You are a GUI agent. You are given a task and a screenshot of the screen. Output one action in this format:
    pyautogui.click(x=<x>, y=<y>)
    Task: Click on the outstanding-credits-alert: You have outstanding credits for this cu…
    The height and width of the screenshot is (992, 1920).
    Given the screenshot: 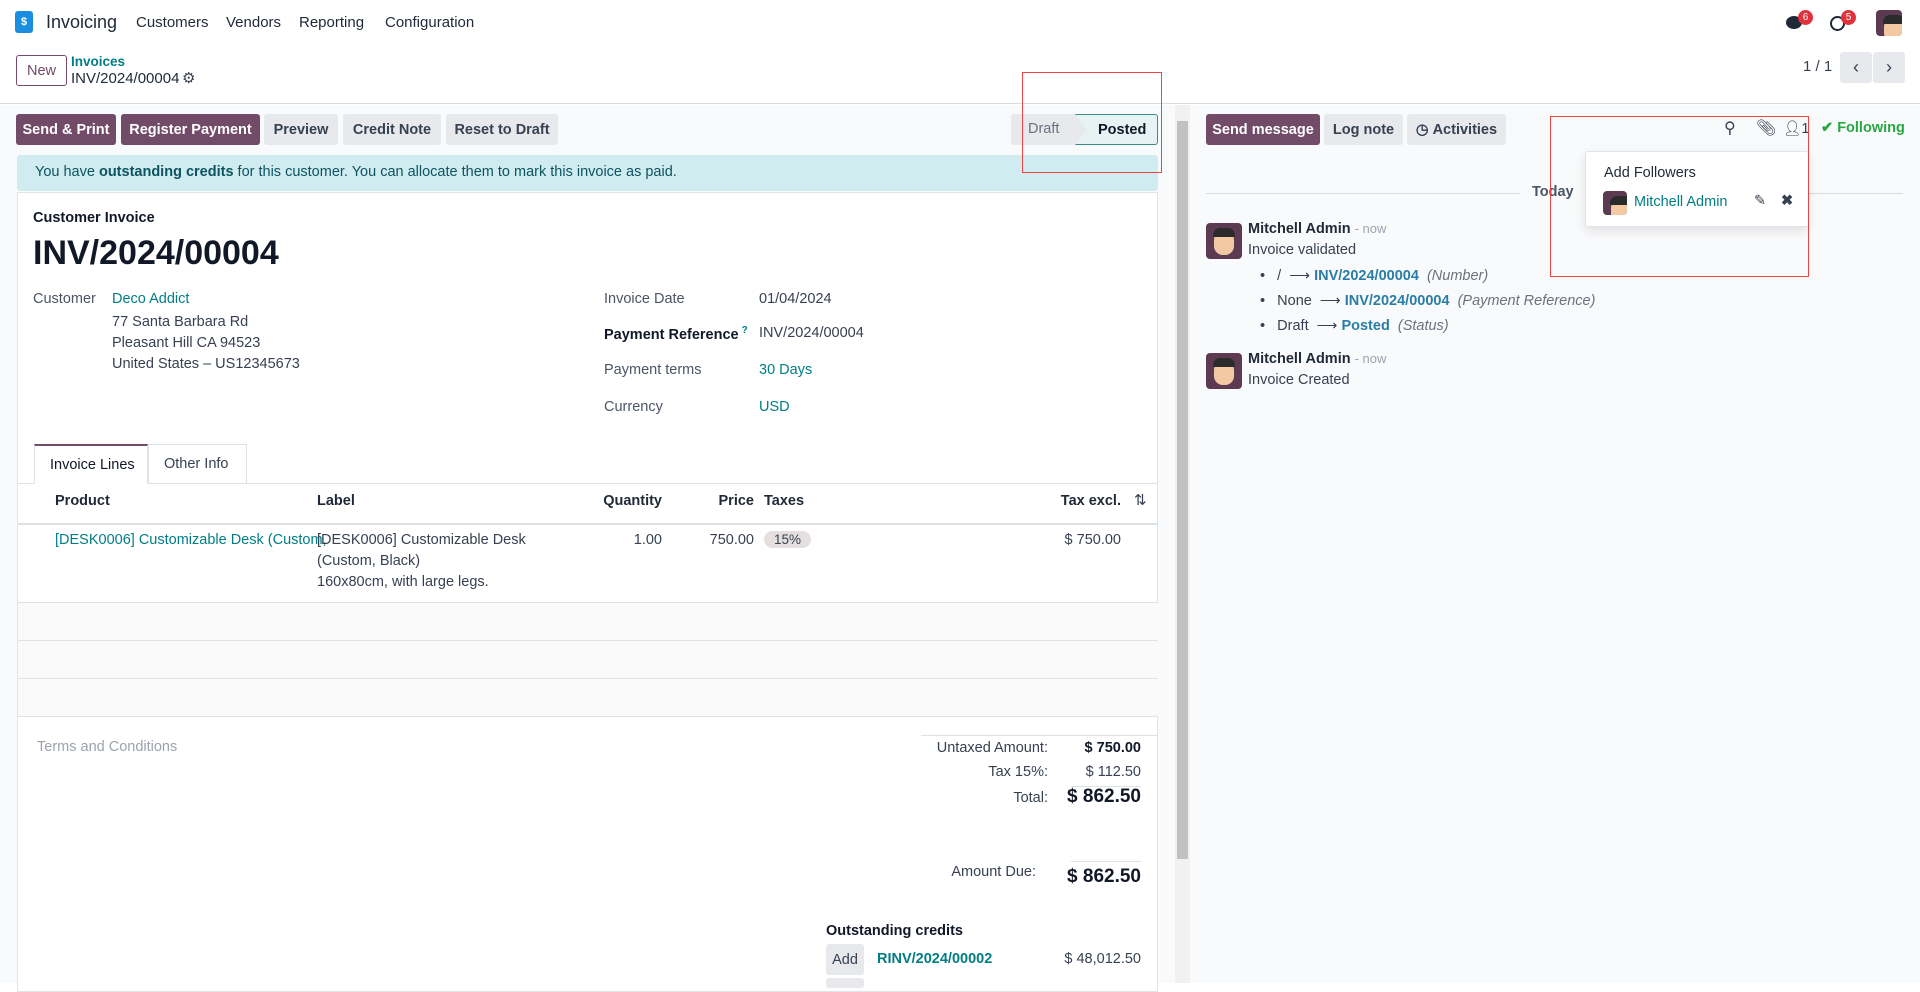 What is the action you would take?
    pyautogui.click(x=587, y=173)
    